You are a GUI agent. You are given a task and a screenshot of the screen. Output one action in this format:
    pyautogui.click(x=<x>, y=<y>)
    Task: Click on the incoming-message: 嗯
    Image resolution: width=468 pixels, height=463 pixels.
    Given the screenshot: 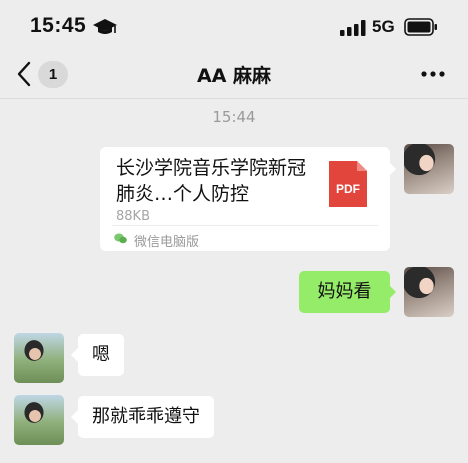 What is the action you would take?
    pyautogui.click(x=101, y=355)
    